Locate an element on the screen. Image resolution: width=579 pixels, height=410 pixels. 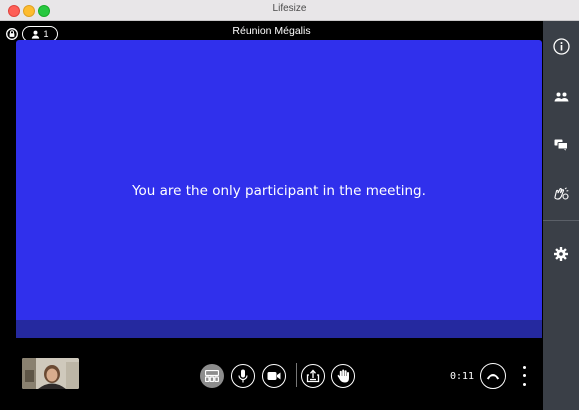
gear-icon is located at coordinates (561, 254).